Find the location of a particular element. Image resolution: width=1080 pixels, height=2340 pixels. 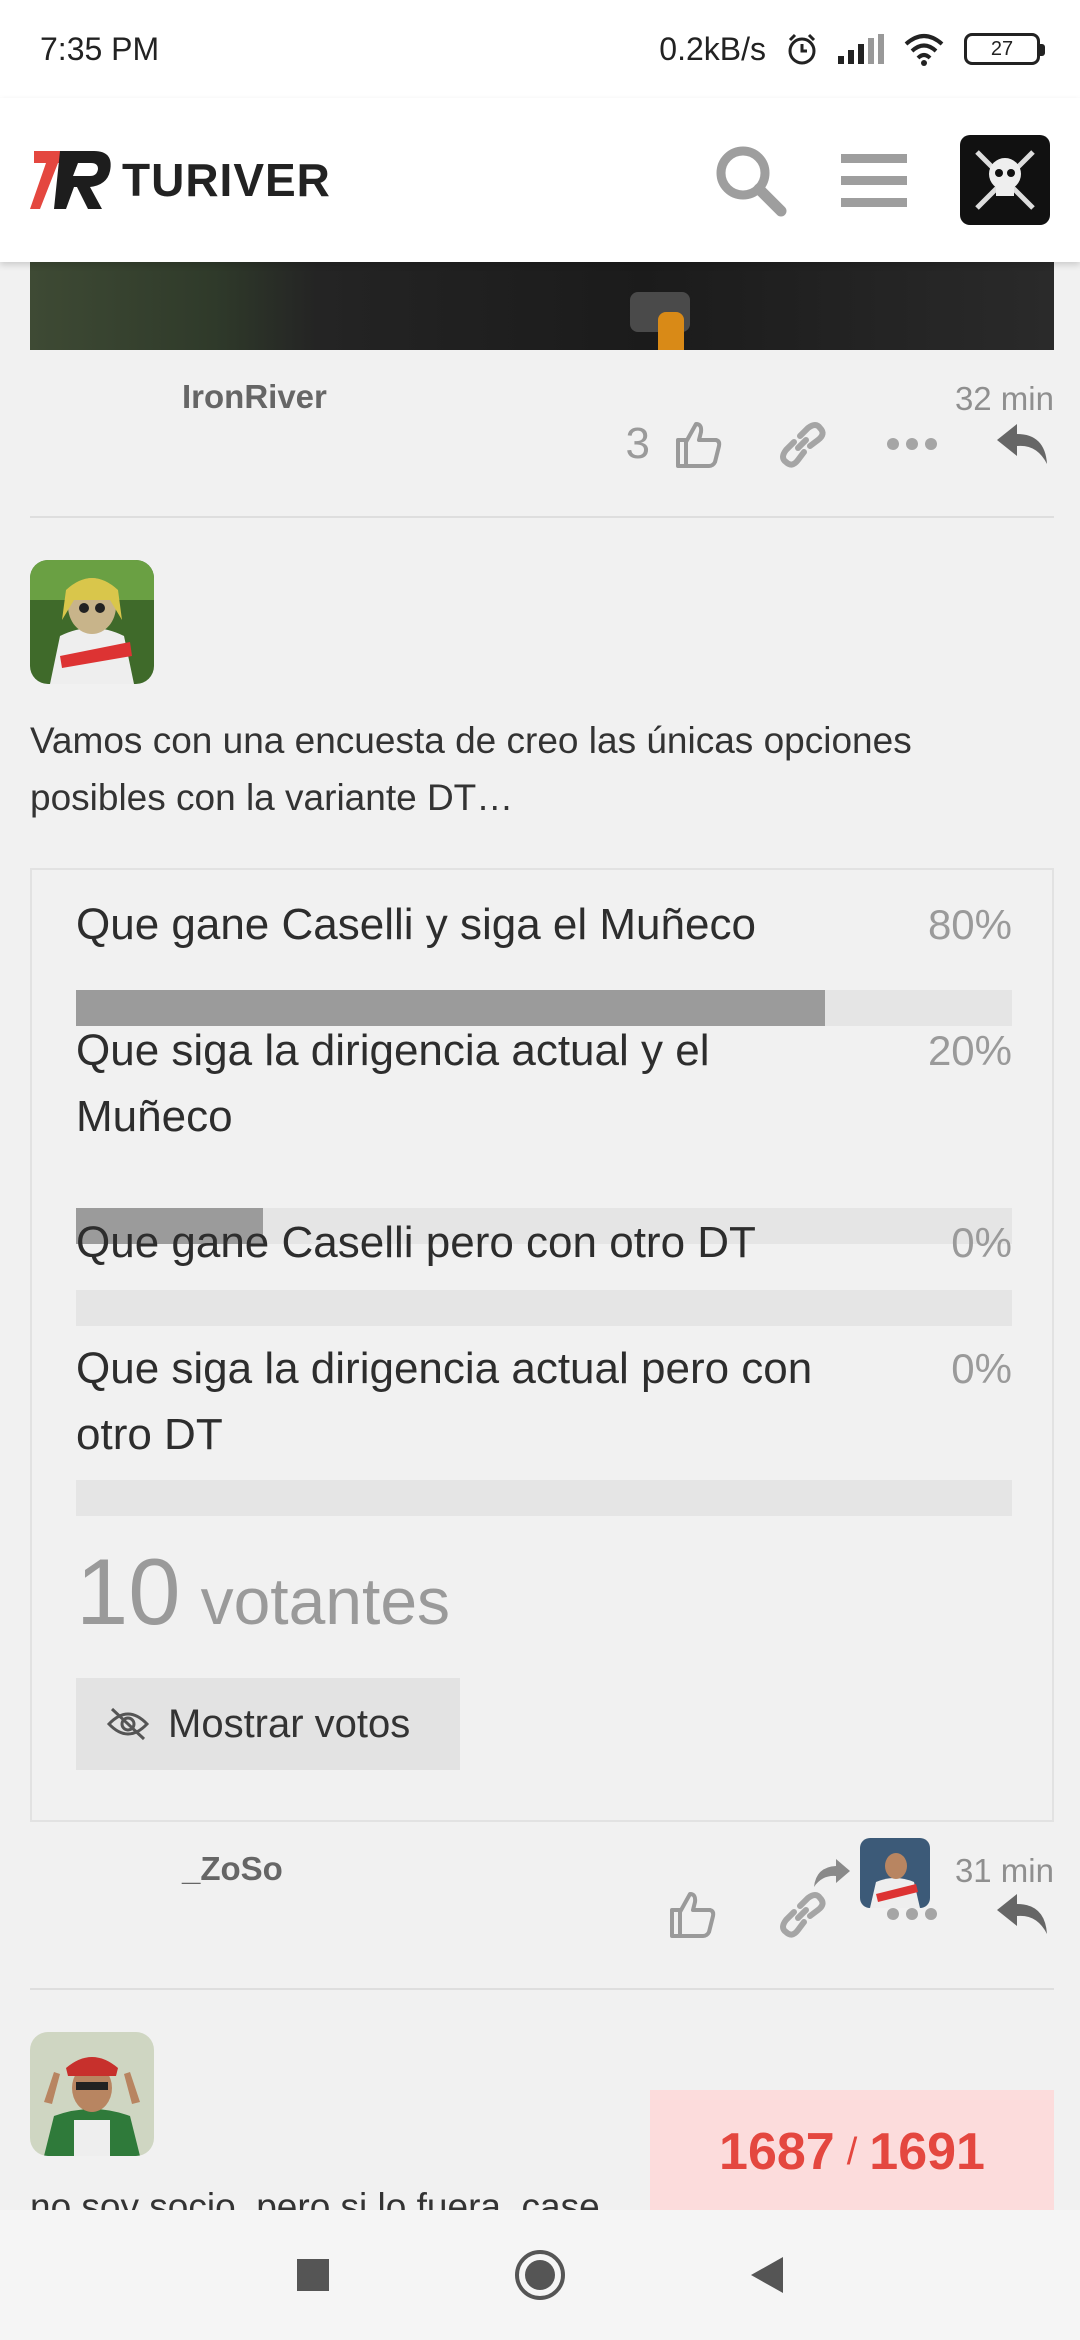

progress-current: 1687 is located at coordinates (777, 2152).